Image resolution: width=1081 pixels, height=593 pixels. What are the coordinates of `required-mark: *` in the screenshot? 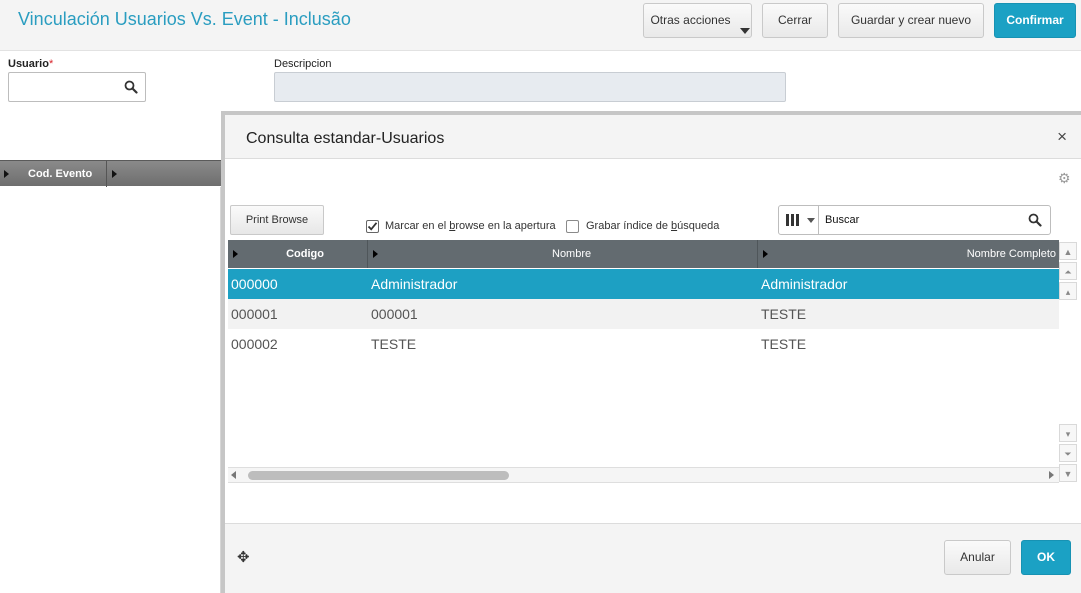 It's located at (51, 64).